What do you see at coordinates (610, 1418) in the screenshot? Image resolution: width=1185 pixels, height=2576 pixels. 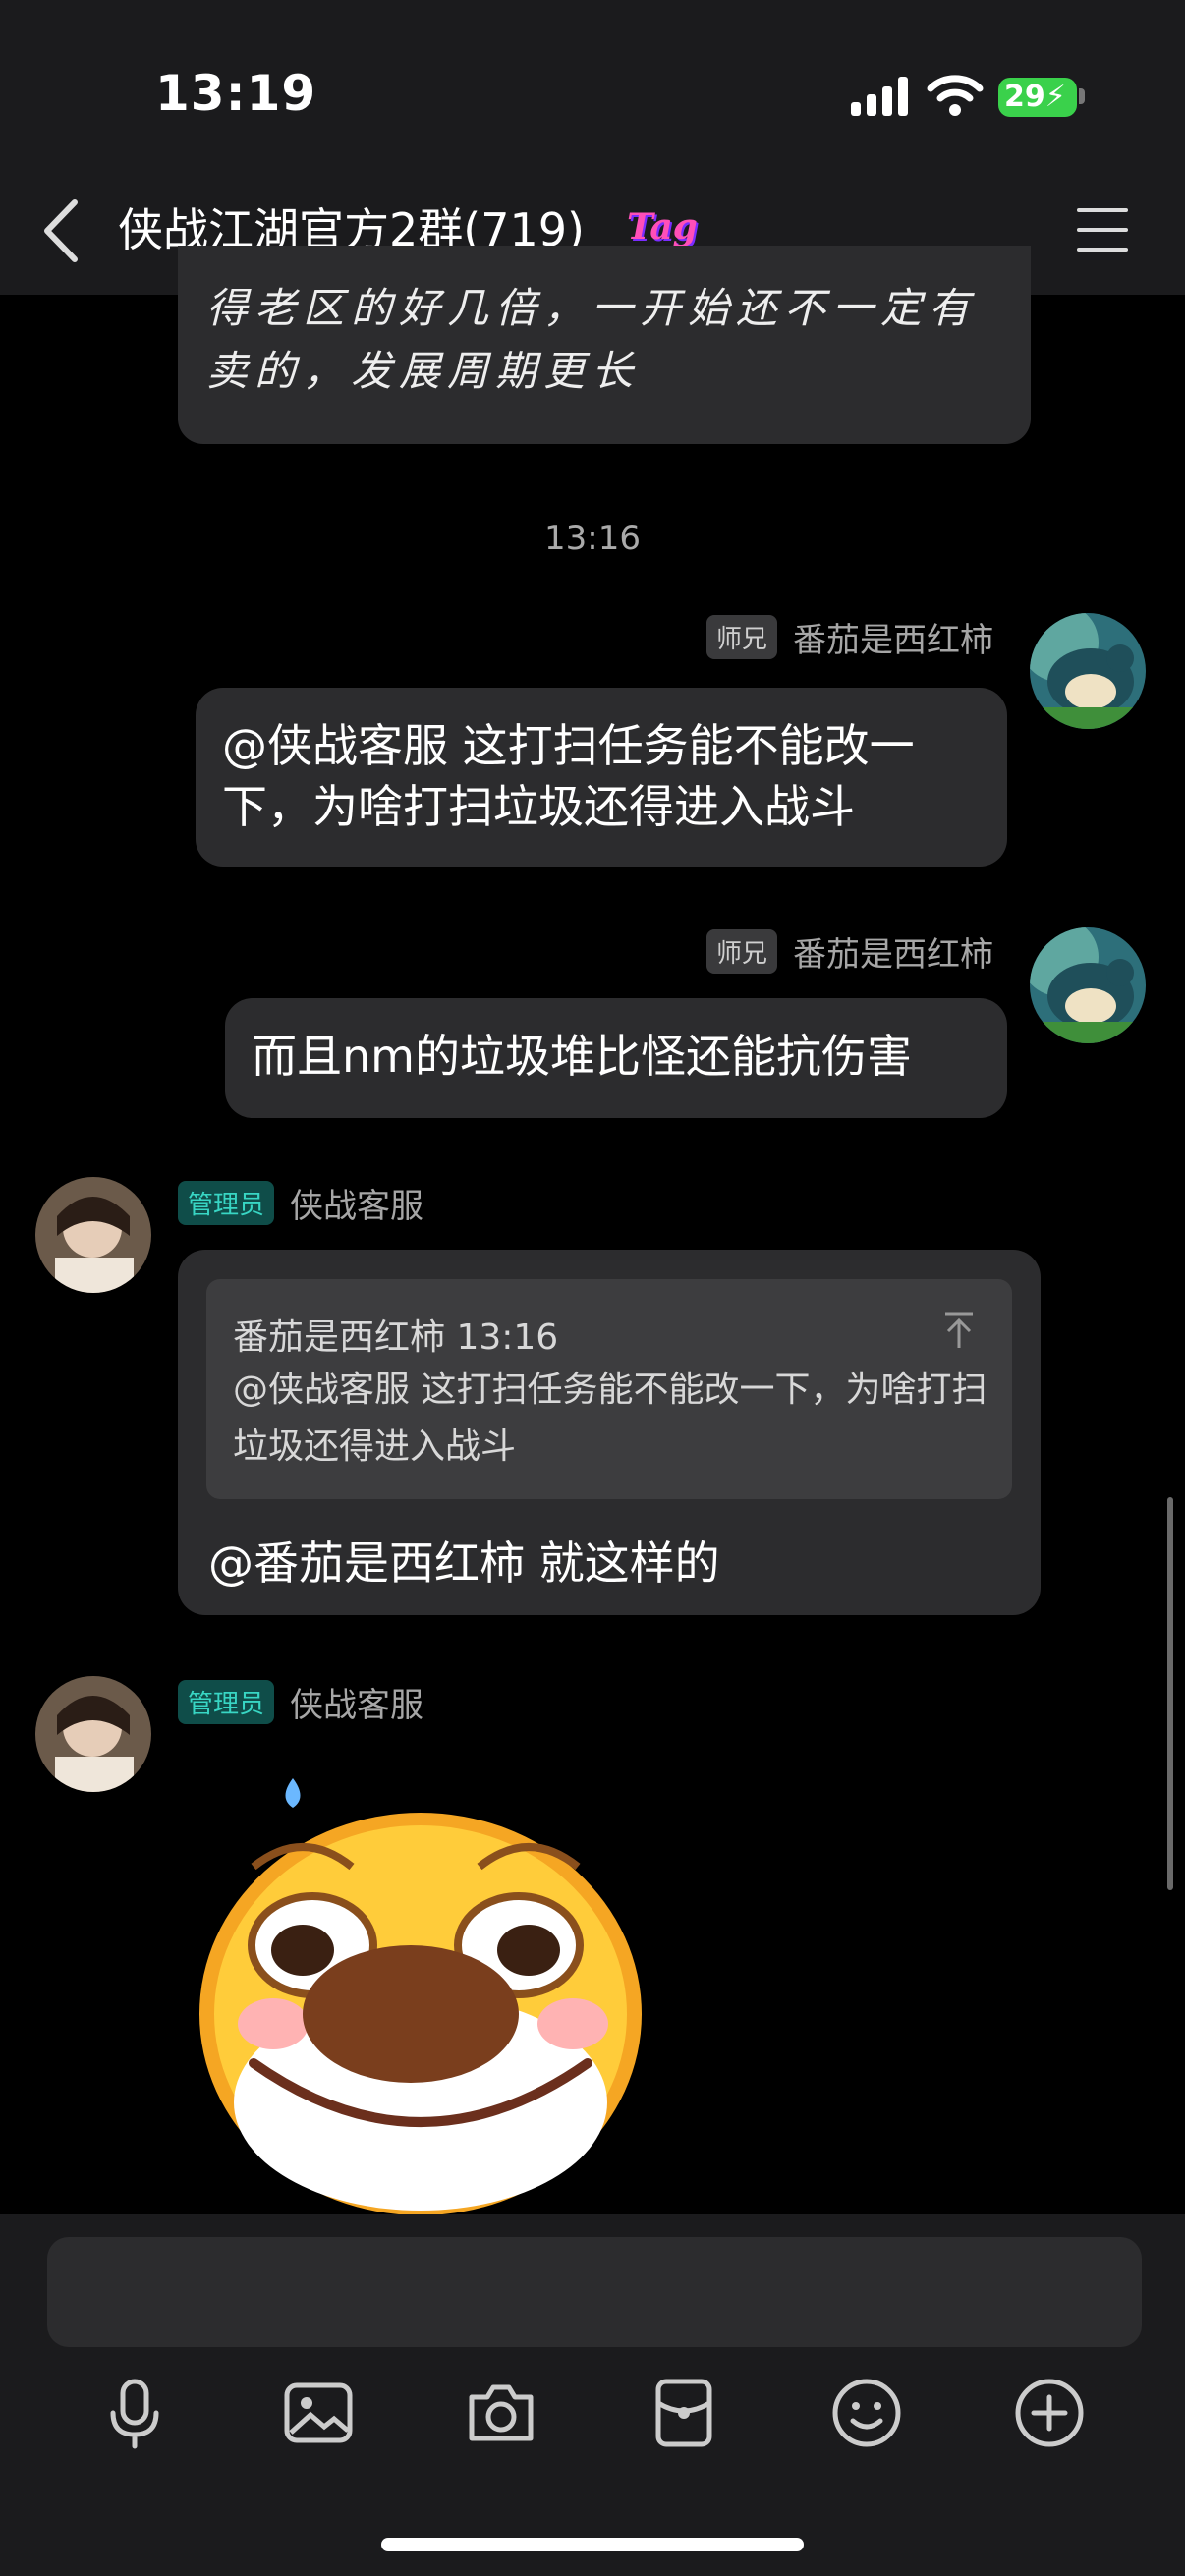 I see `quote-body: @侠战客服 这打扫任务能不能改一下，为啥打扫垃圾还得进入战斗` at bounding box center [610, 1418].